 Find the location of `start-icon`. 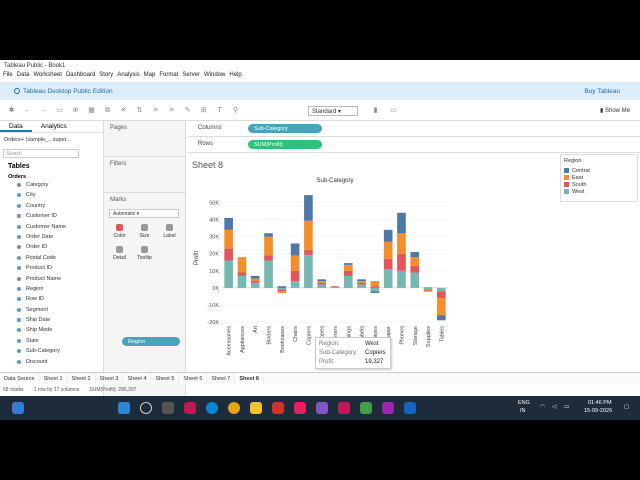

start-icon is located at coordinates (124, 408).